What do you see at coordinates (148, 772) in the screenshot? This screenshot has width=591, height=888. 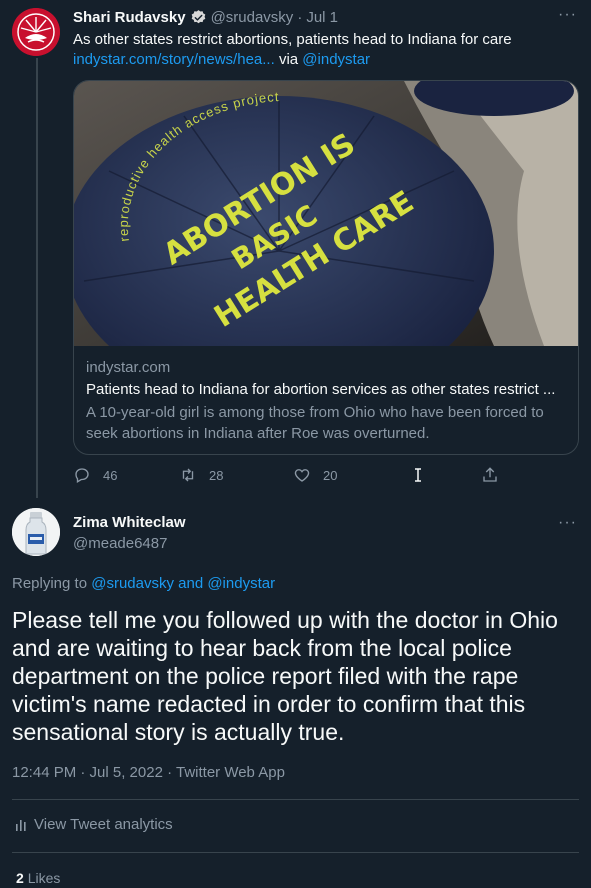 I see `tweet-meta: 12:44 PM · Jul 5, 2022 · Twitter Web App` at bounding box center [148, 772].